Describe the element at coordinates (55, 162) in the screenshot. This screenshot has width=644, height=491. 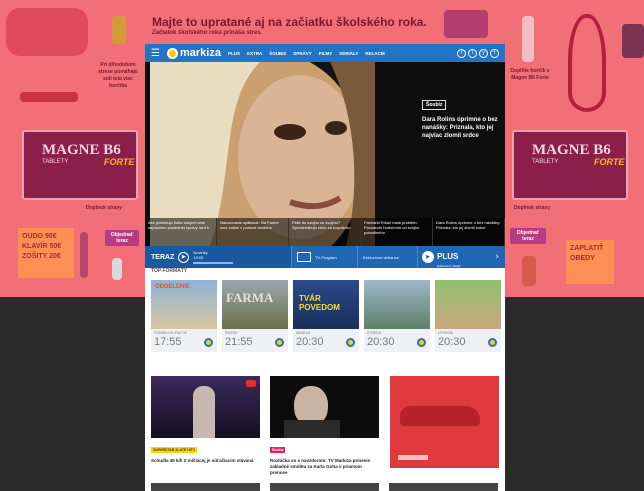
I see `ad-form: TABLETY` at that location.